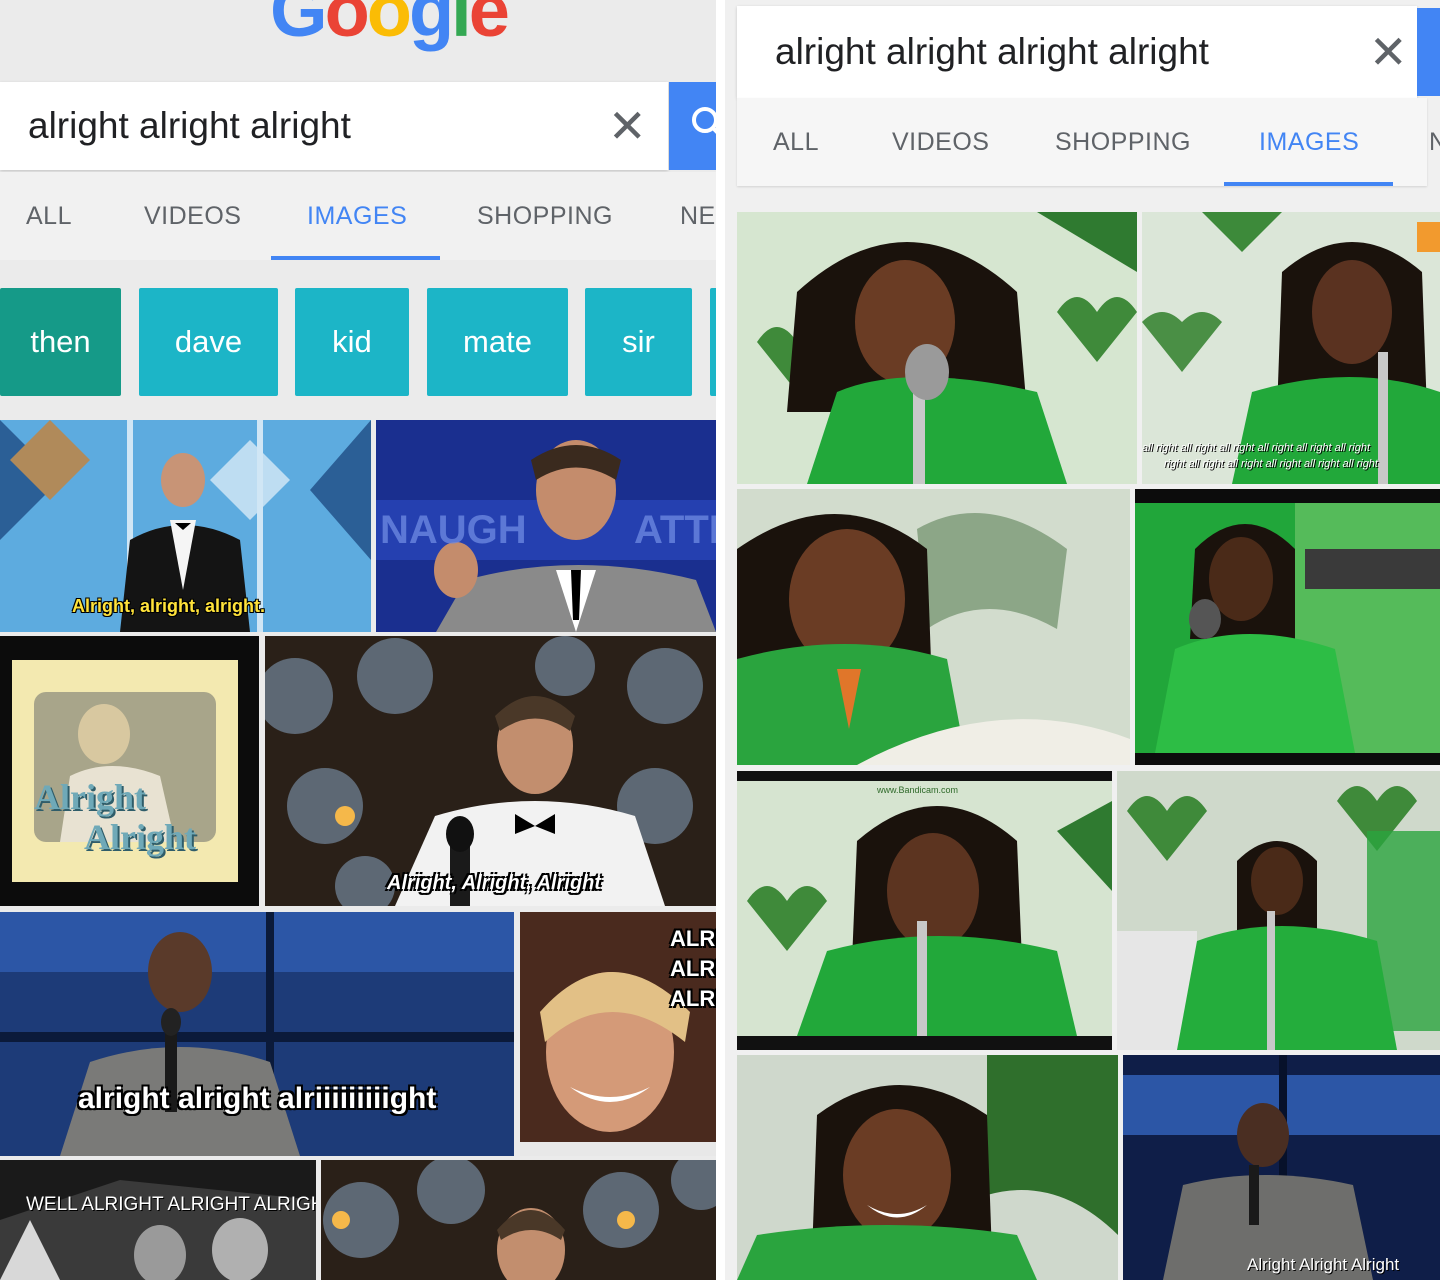  I want to click on logo-letter-g2: g, so click(431, 26).